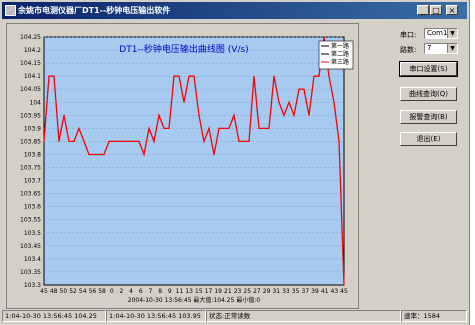 The width and height of the screenshot is (475, 325). Describe the element at coordinates (36, 102) in the screenshot. I see `y-tick-label: 104` at that location.